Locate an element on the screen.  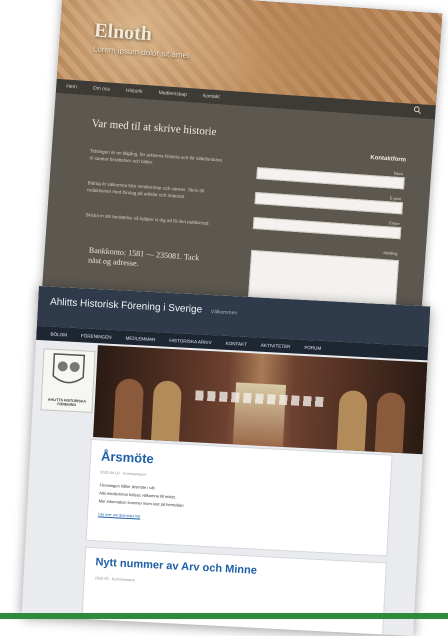
logo-caption: AHLITTS HISTORISKA FÖRENING is located at coordinates (67, 402).